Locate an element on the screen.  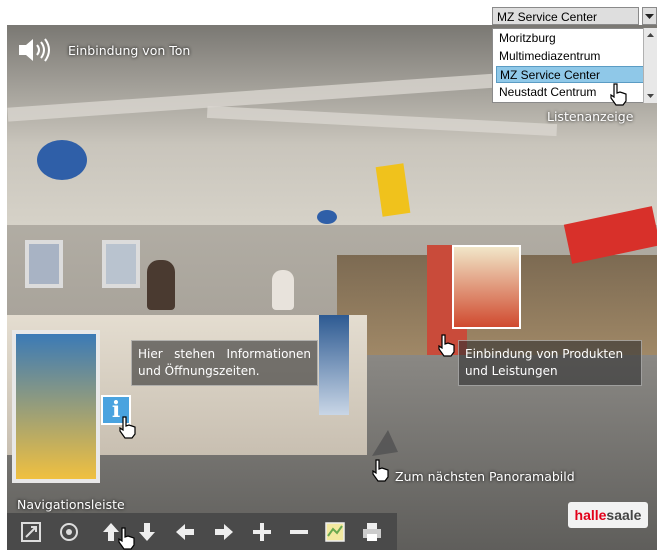
zoom-in-icon is located at coordinates (262, 532).